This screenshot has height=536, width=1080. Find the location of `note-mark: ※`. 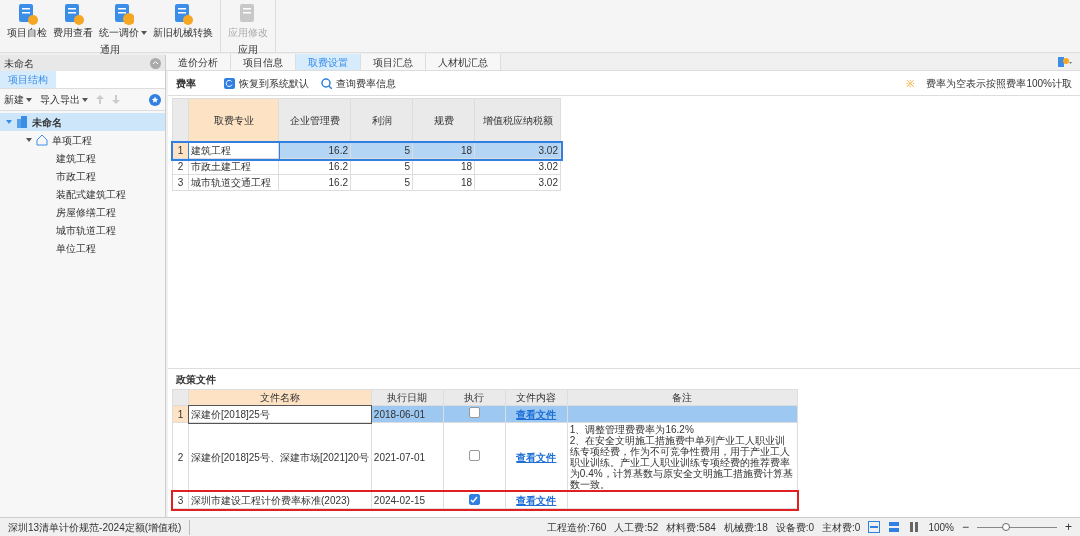

note-mark: ※ is located at coordinates (910, 83).